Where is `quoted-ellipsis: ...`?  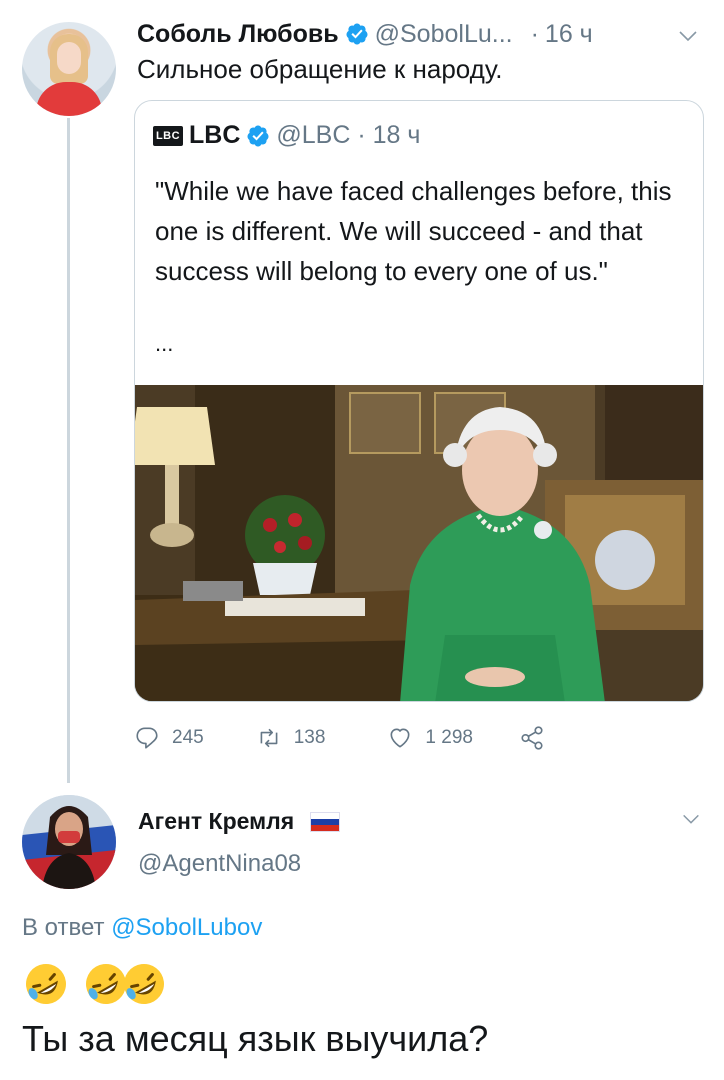
quoted-ellipsis: ... is located at coordinates (164, 343).